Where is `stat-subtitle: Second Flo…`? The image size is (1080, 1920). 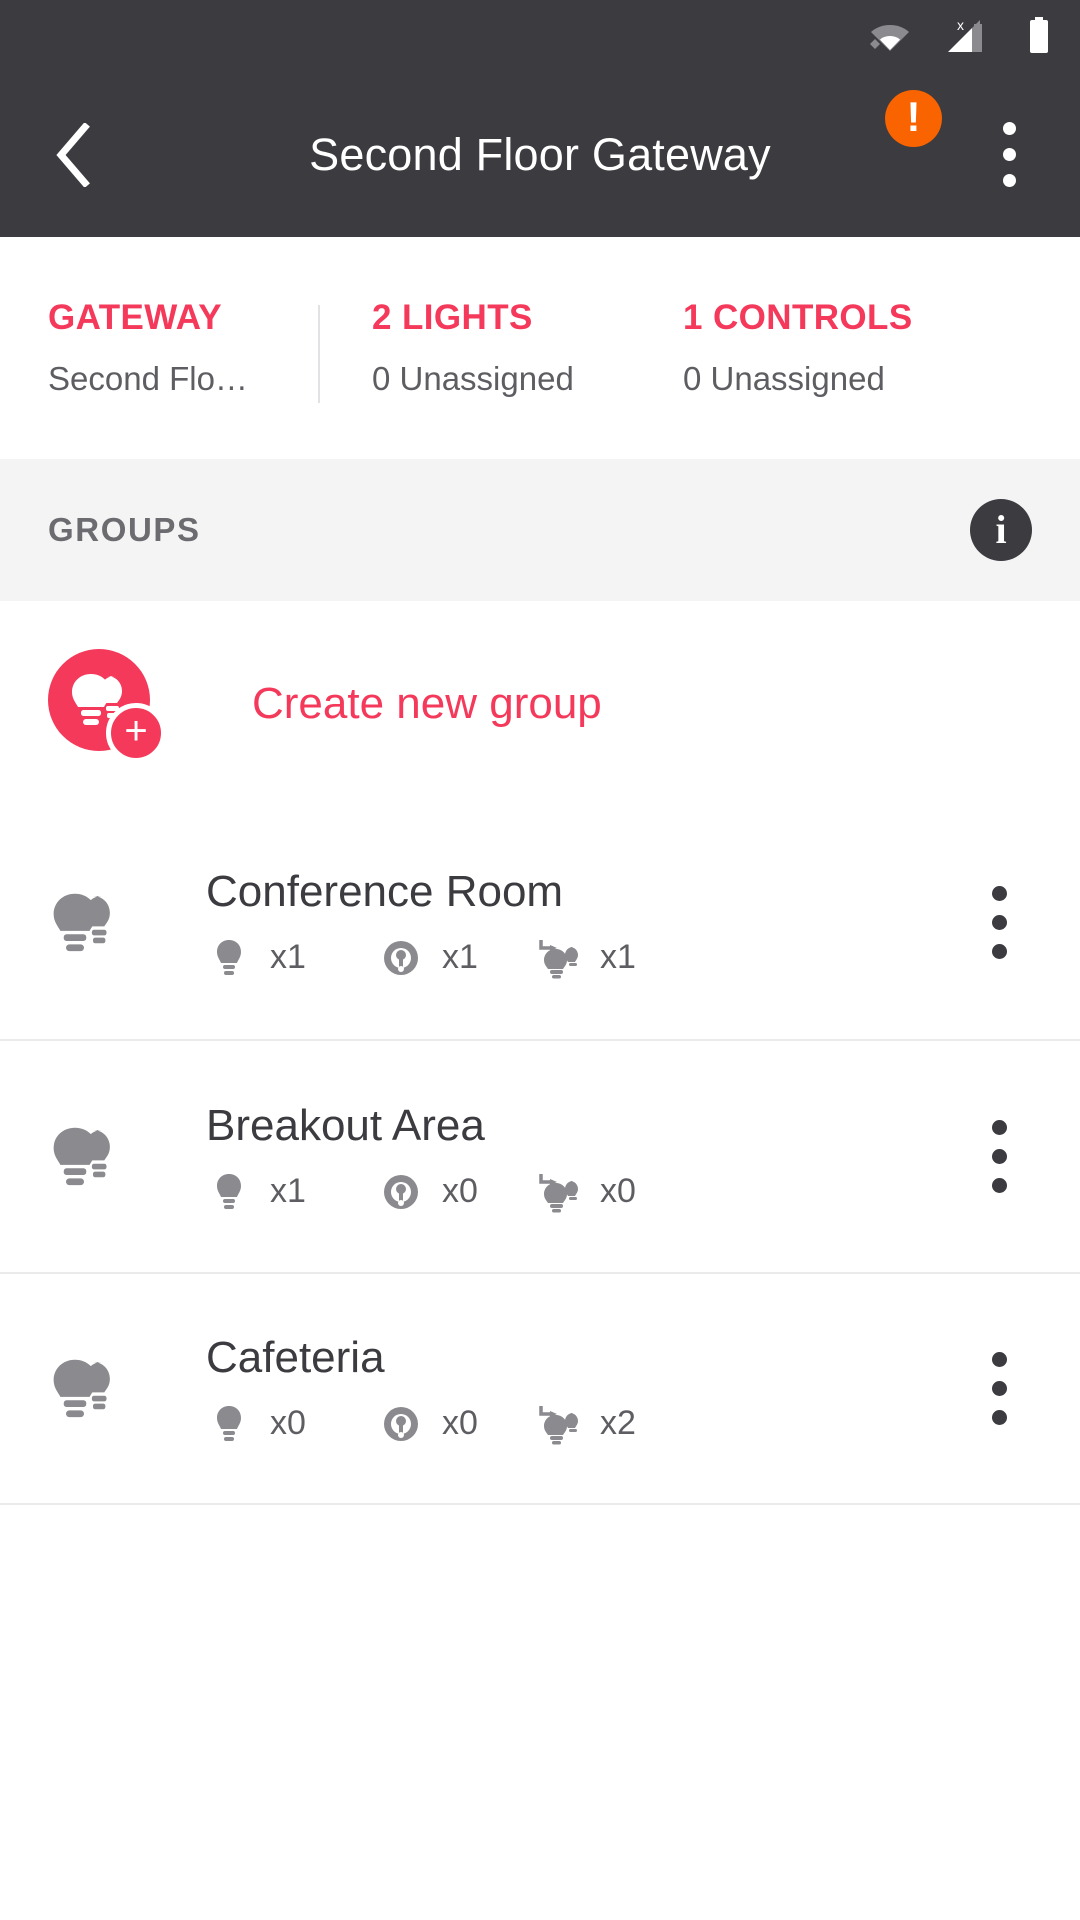 stat-subtitle: Second Flo… is located at coordinates (148, 378).